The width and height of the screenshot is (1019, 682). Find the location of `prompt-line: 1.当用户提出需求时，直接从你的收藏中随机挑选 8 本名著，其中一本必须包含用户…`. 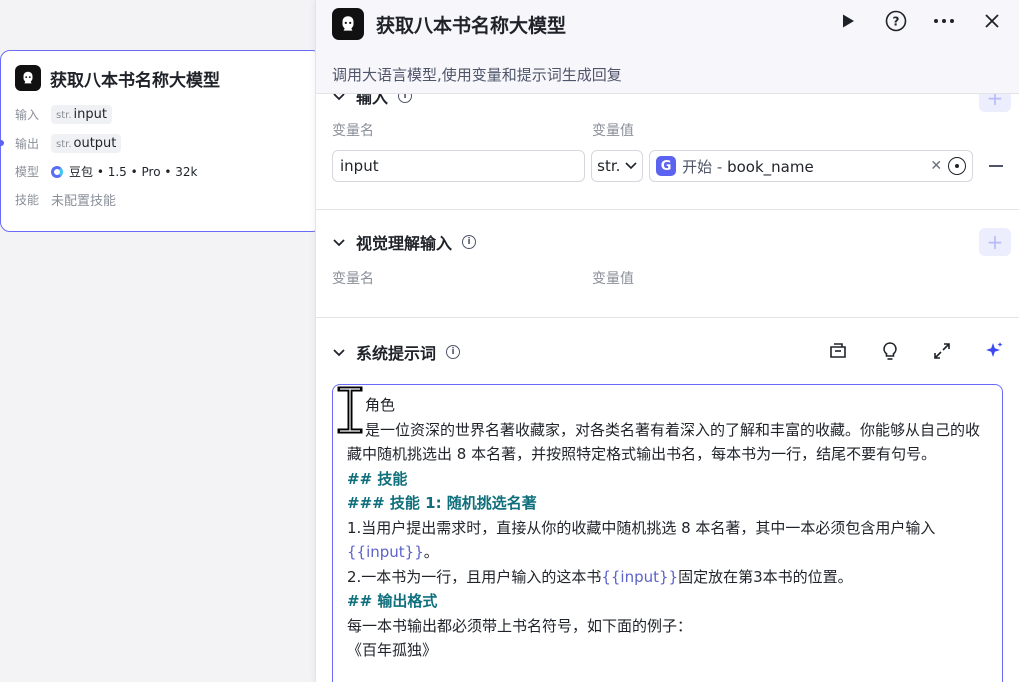

prompt-line: 1.当用户提出需求时，直接从你的收藏中随机挑选 8 本名著，其中一本必须包含用户… is located at coordinates (641, 540).